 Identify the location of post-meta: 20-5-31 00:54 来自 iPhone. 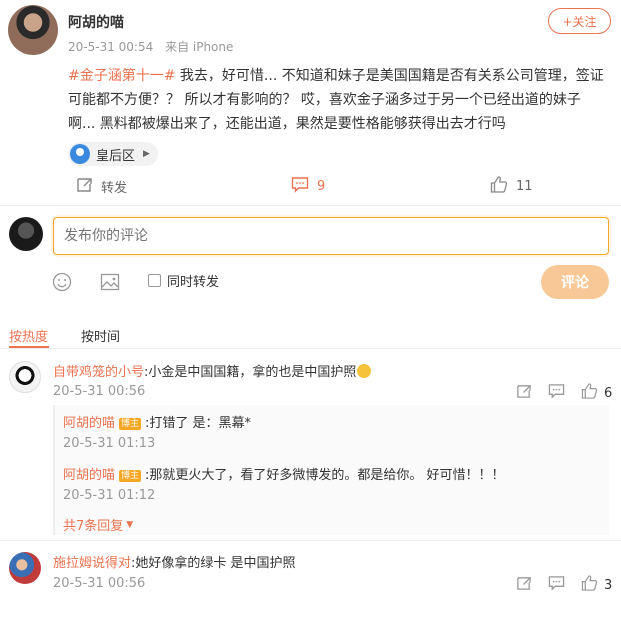
(150, 46).